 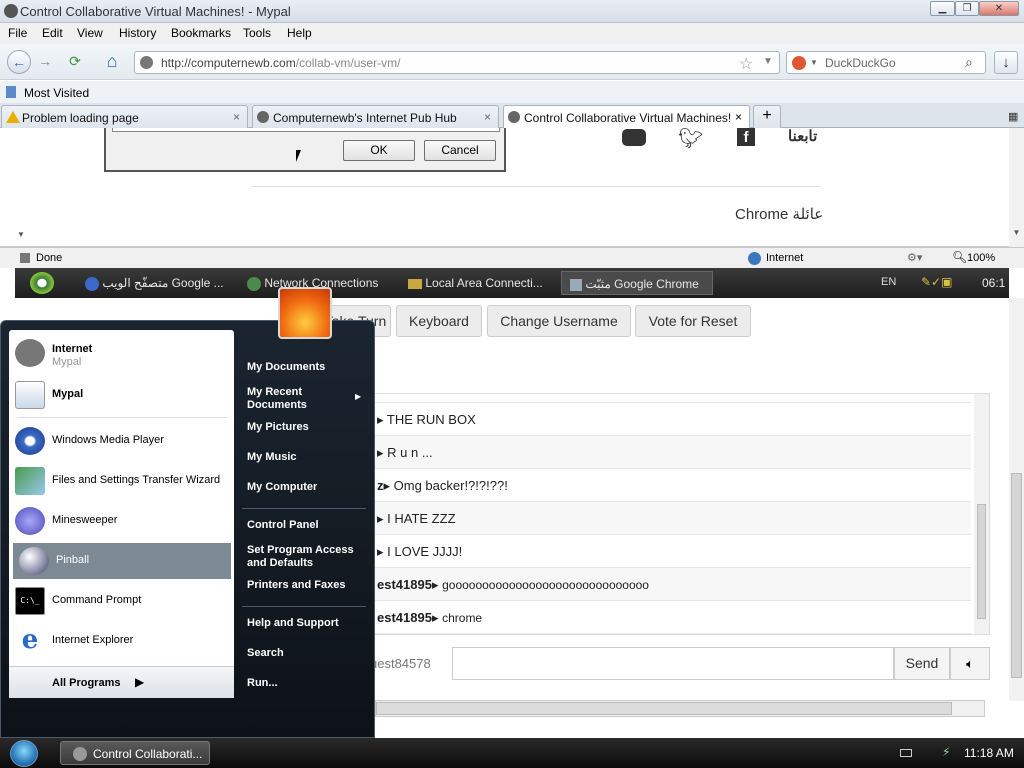 I want to click on keyboard-button: Keyboard, so click(x=439, y=321).